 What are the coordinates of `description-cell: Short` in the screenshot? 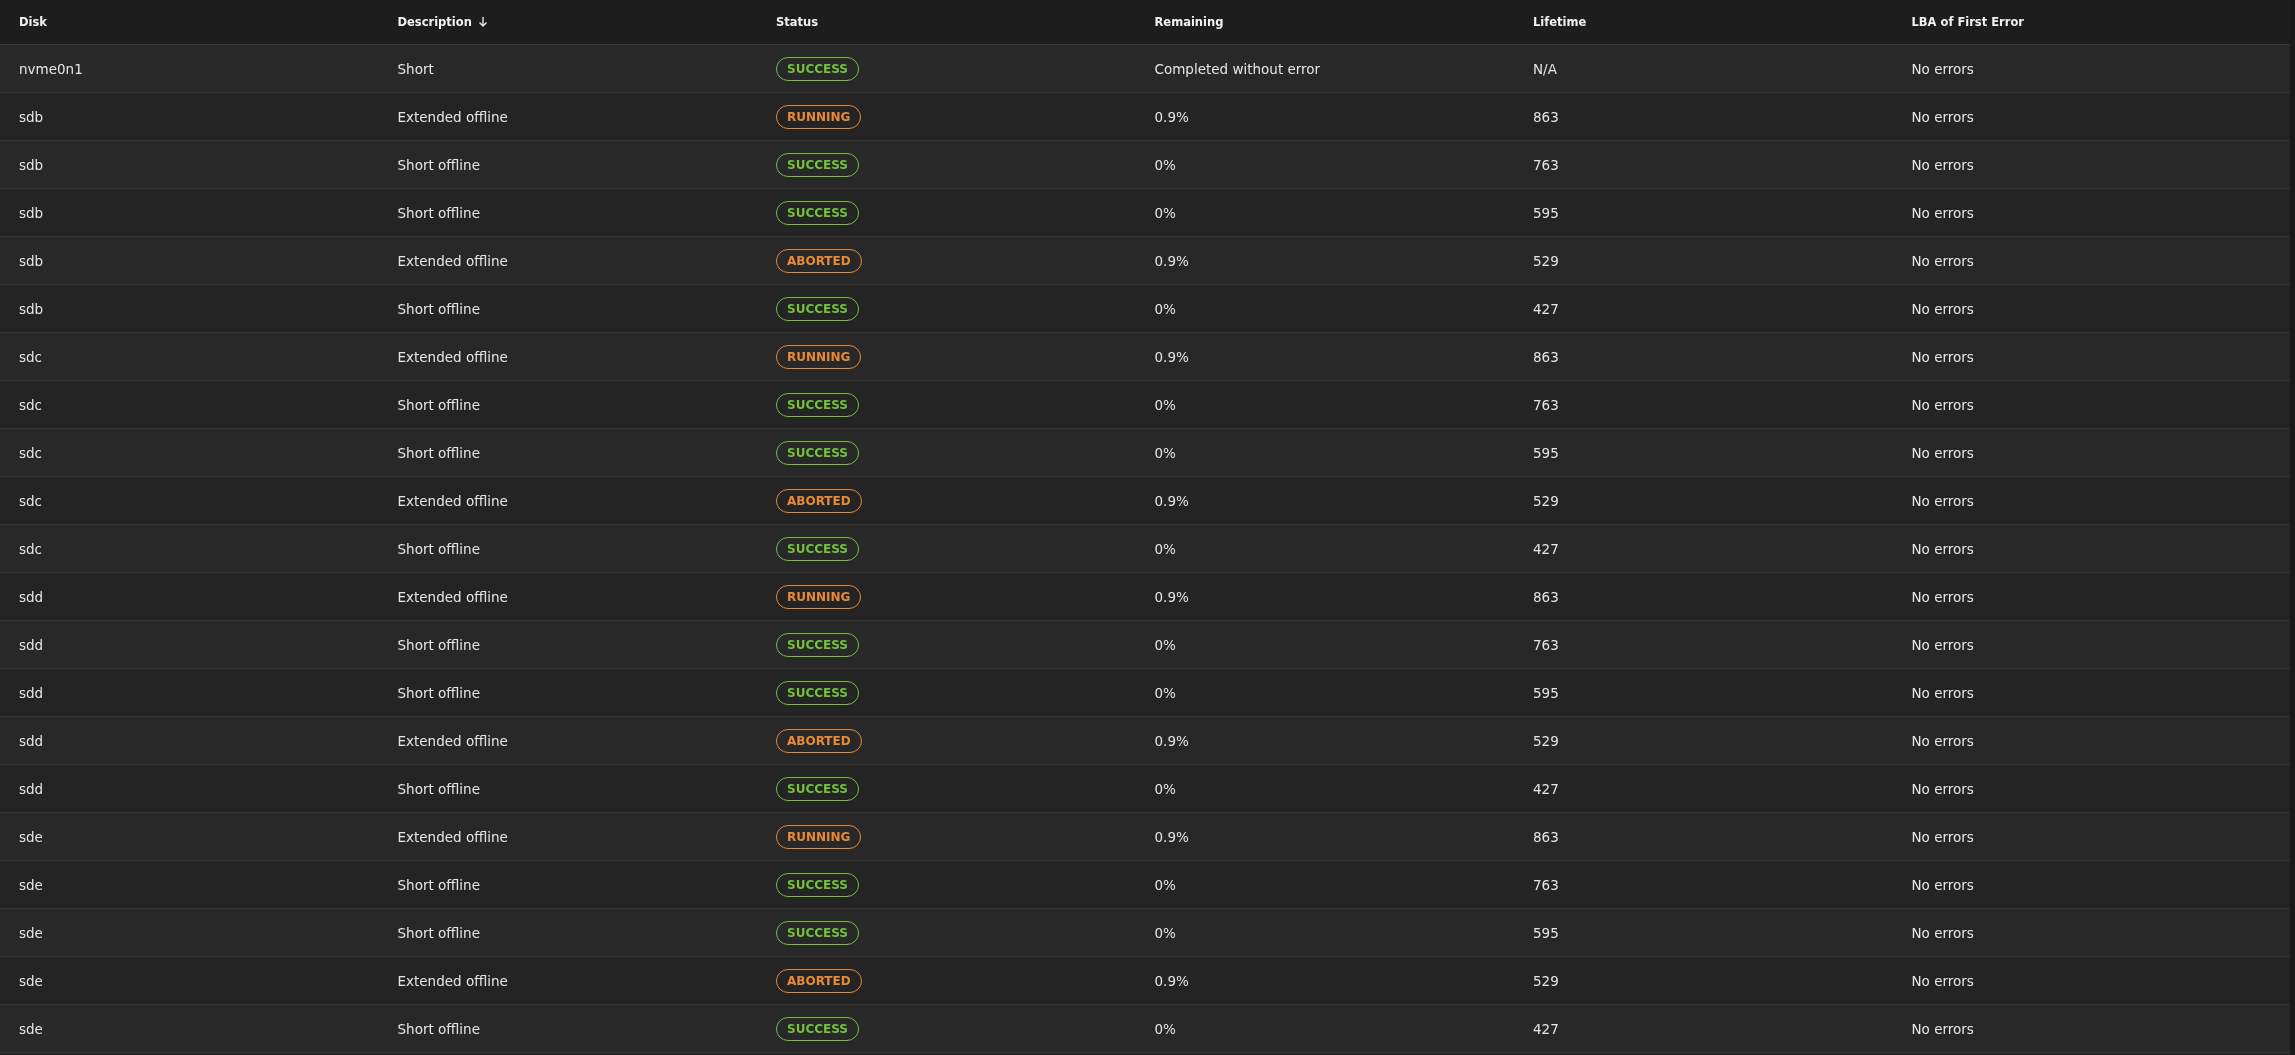 It's located at (415, 68).